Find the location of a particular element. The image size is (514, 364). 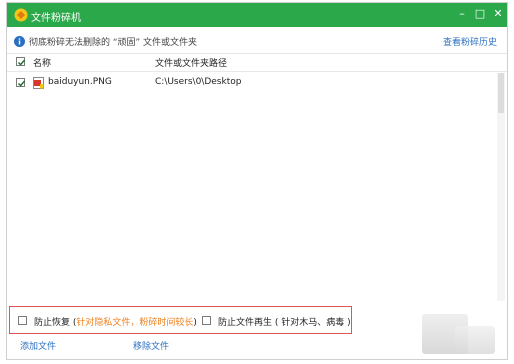

row-checkbox is located at coordinates (21, 82).